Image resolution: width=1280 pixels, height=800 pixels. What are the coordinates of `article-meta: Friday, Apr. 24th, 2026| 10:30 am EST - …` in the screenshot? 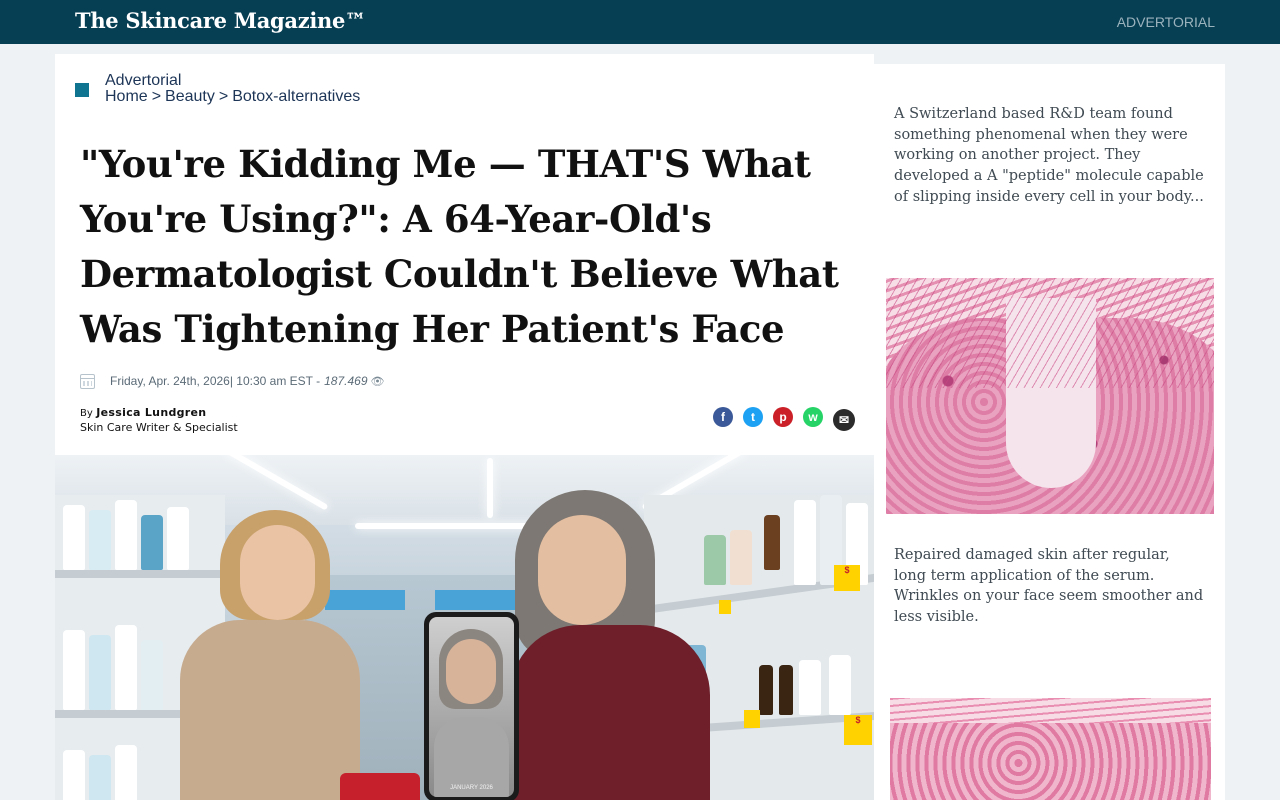 It's located at (232, 381).